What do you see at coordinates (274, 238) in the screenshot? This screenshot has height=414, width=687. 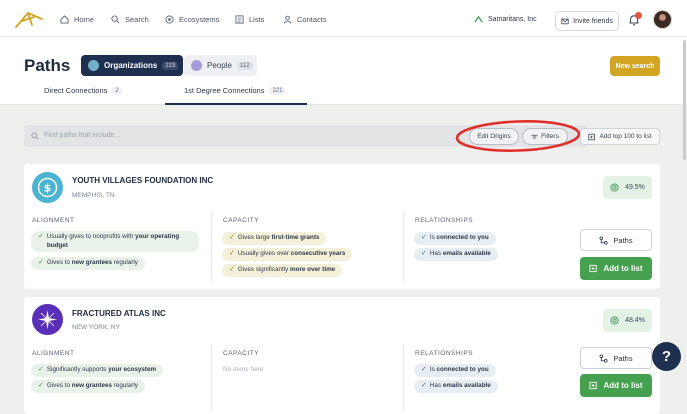 I see `capacity-tag: ✓ Gives large first-time grants` at bounding box center [274, 238].